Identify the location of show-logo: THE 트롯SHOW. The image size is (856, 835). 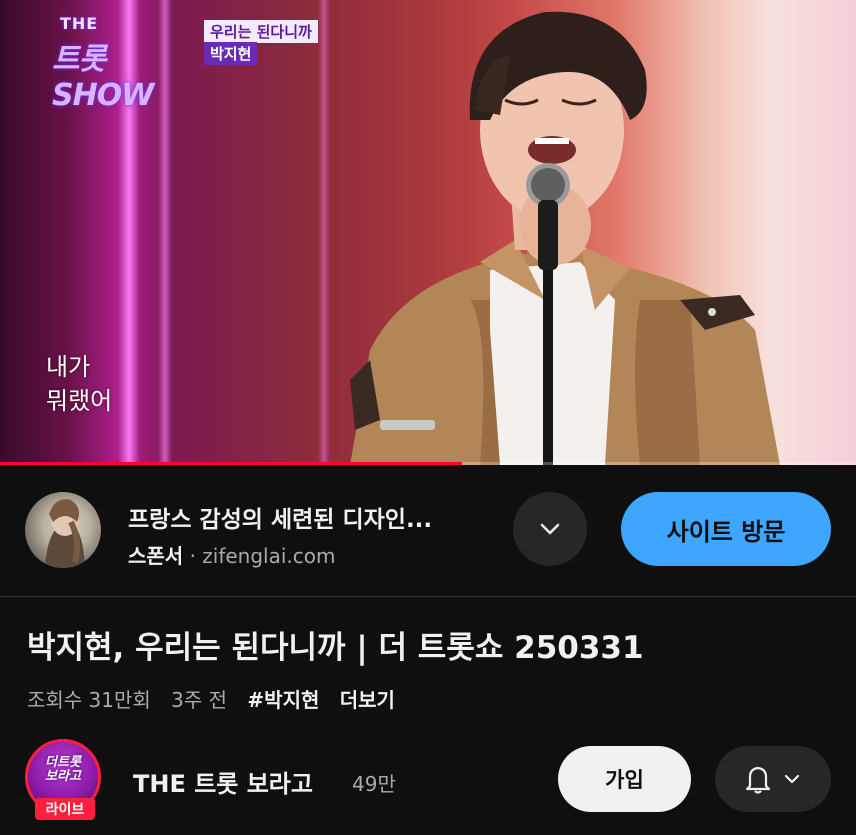
(103, 63).